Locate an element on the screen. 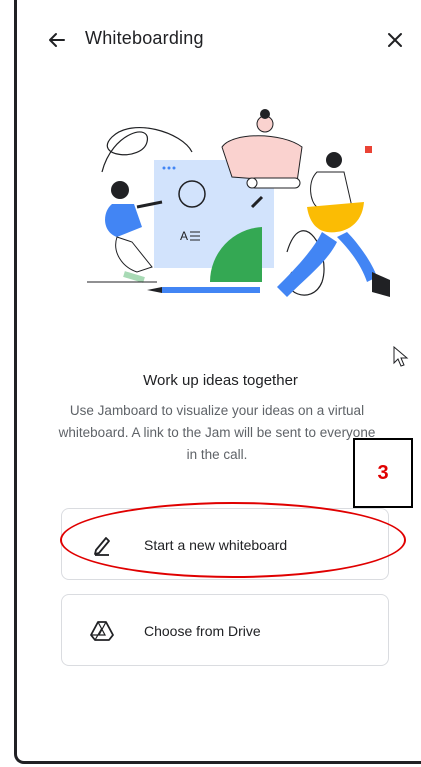  back-button is located at coordinates (57, 40).